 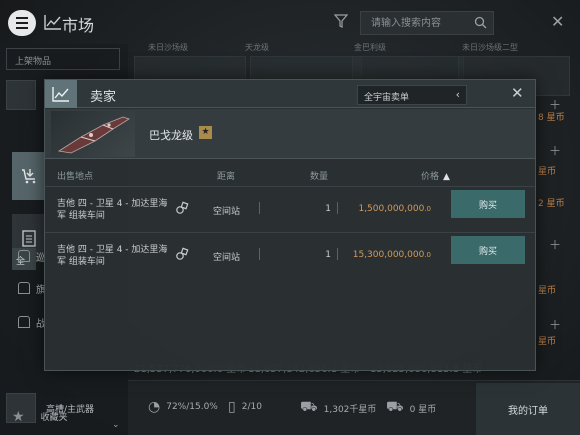 What do you see at coordinates (412, 95) in the screenshot?
I see `region-select: 全宇宙卖单 ‹` at bounding box center [412, 95].